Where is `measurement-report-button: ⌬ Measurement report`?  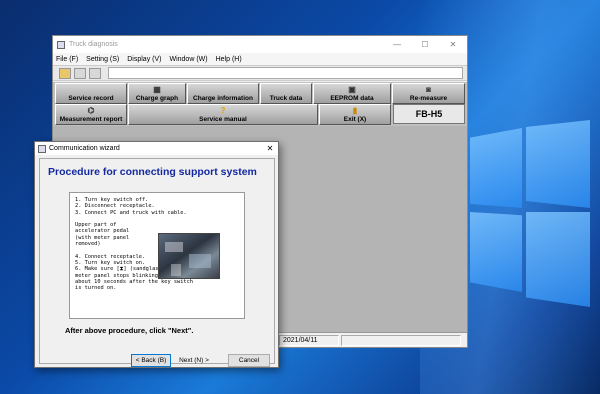 measurement-report-button: ⌬ Measurement report is located at coordinates (91, 114).